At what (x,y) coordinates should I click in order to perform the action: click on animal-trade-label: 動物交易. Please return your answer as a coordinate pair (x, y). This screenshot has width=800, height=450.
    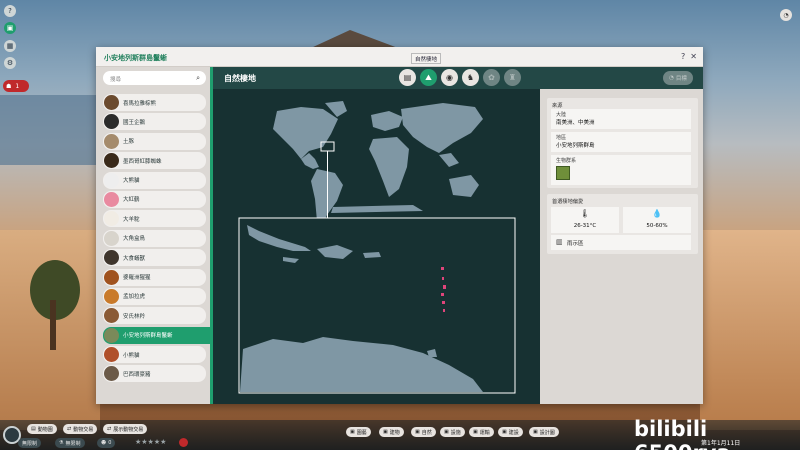
    Looking at the image, I should click on (83, 429).